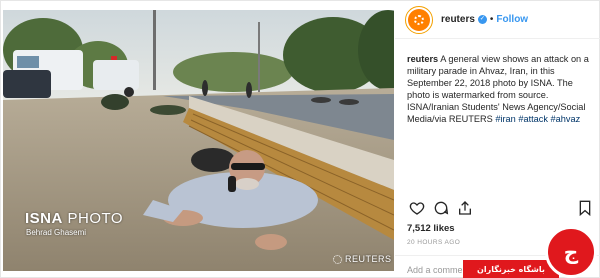 Image resolution: width=600 pixels, height=278 pixels. I want to click on post-actions, so click(501, 209).